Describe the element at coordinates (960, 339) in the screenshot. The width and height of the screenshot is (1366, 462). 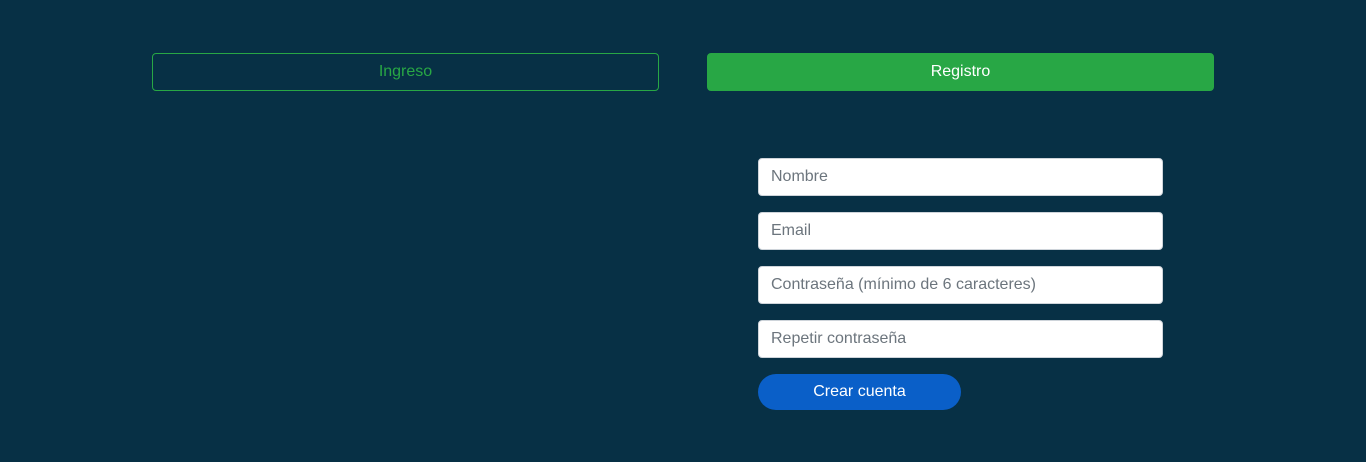
I see `repeat-password-field` at that location.